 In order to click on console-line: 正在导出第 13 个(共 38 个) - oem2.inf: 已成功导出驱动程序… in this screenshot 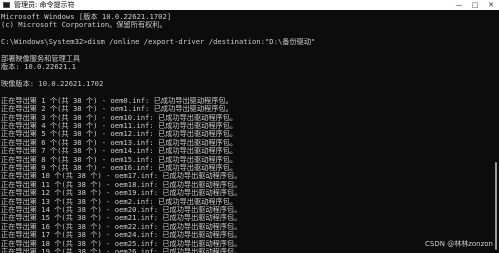, I will do `click(119, 201)`.